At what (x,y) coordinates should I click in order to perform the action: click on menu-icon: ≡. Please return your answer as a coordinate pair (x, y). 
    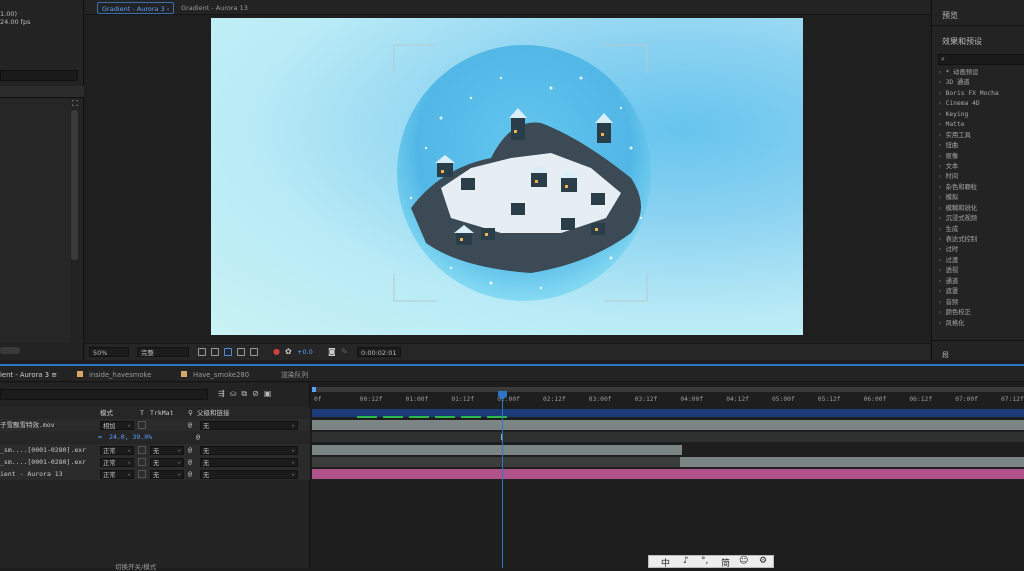
    Looking at the image, I should click on (54, 375).